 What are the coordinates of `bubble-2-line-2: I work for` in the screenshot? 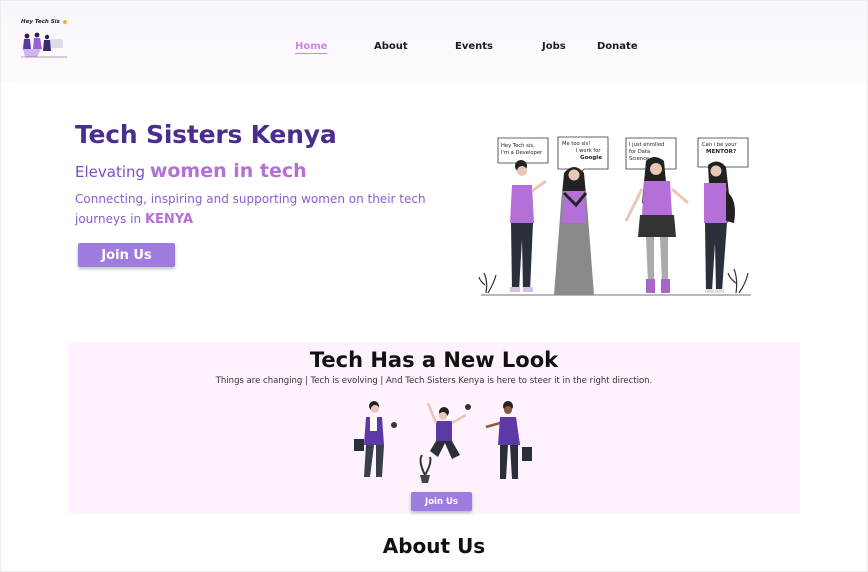 It's located at (588, 151).